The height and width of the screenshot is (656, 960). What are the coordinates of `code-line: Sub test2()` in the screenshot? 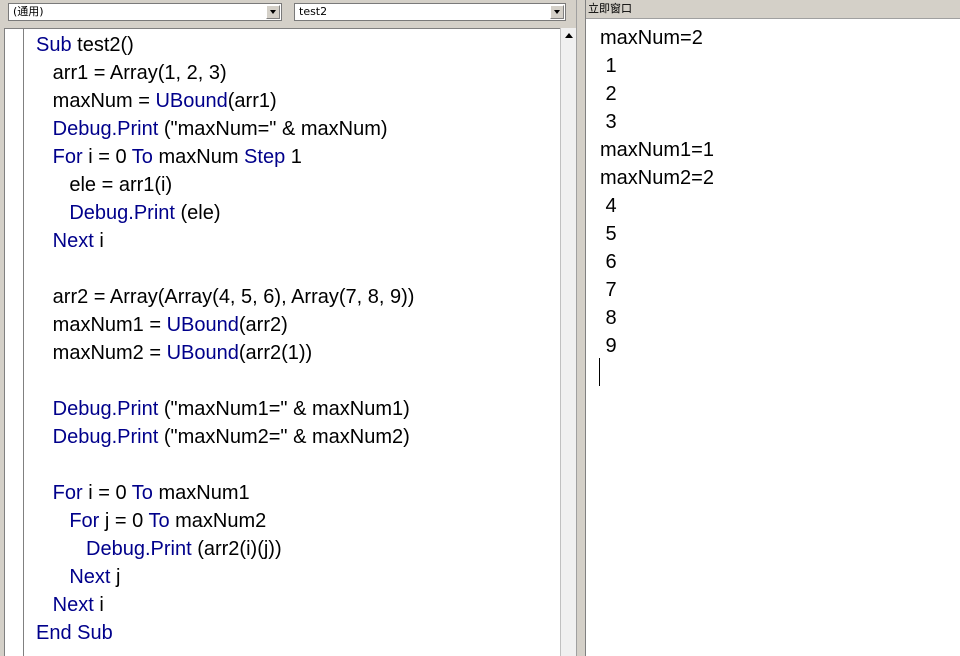 It's located at (225, 45).